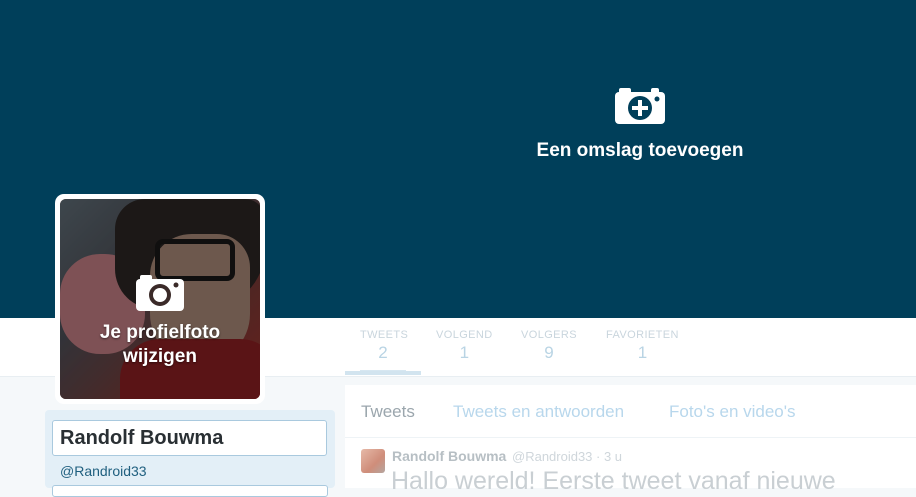 The height and width of the screenshot is (497, 916). Describe the element at coordinates (567, 456) in the screenshot. I see `tweet-meta: @Randroid33 · 3 u` at that location.